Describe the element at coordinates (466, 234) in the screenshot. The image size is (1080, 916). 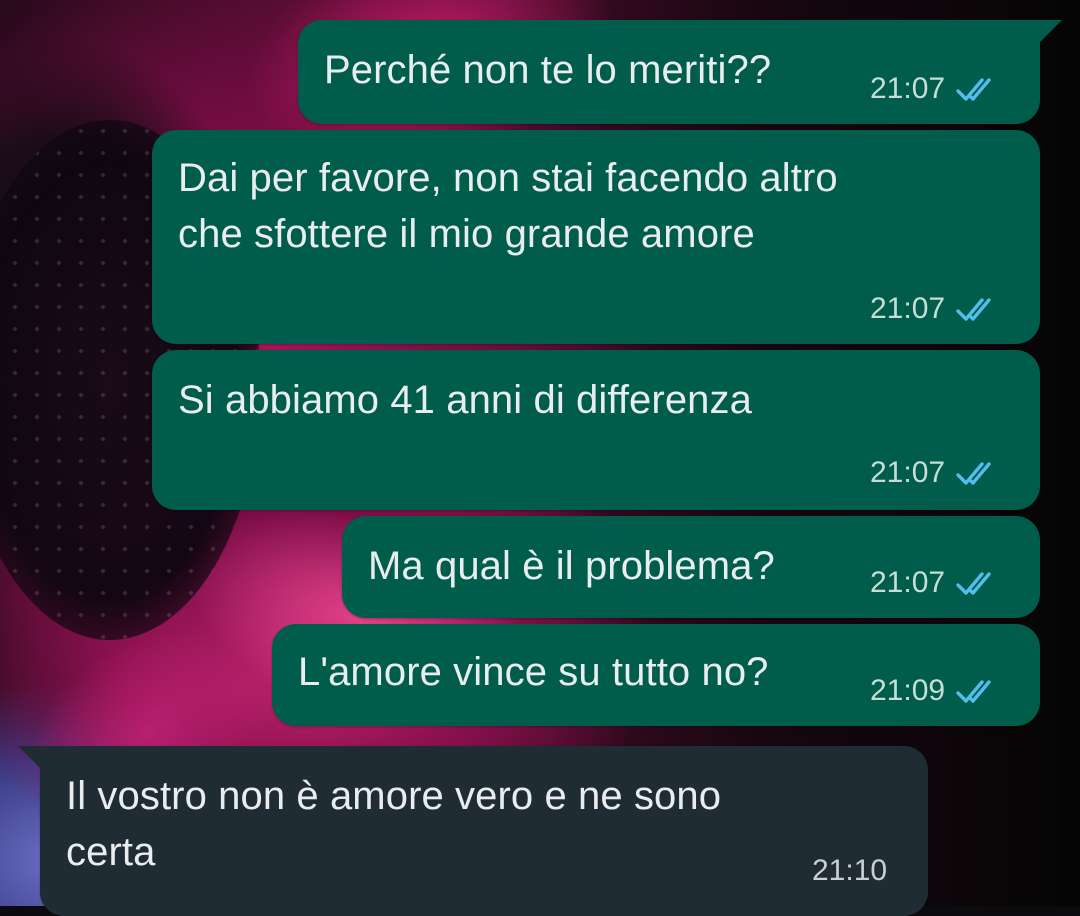
I see `message-text-line-2: che sfottere il mio grande amore` at that location.